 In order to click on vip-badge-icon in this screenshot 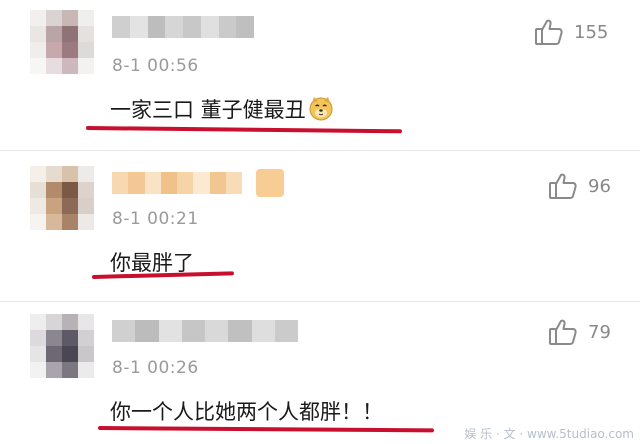, I will do `click(270, 183)`.